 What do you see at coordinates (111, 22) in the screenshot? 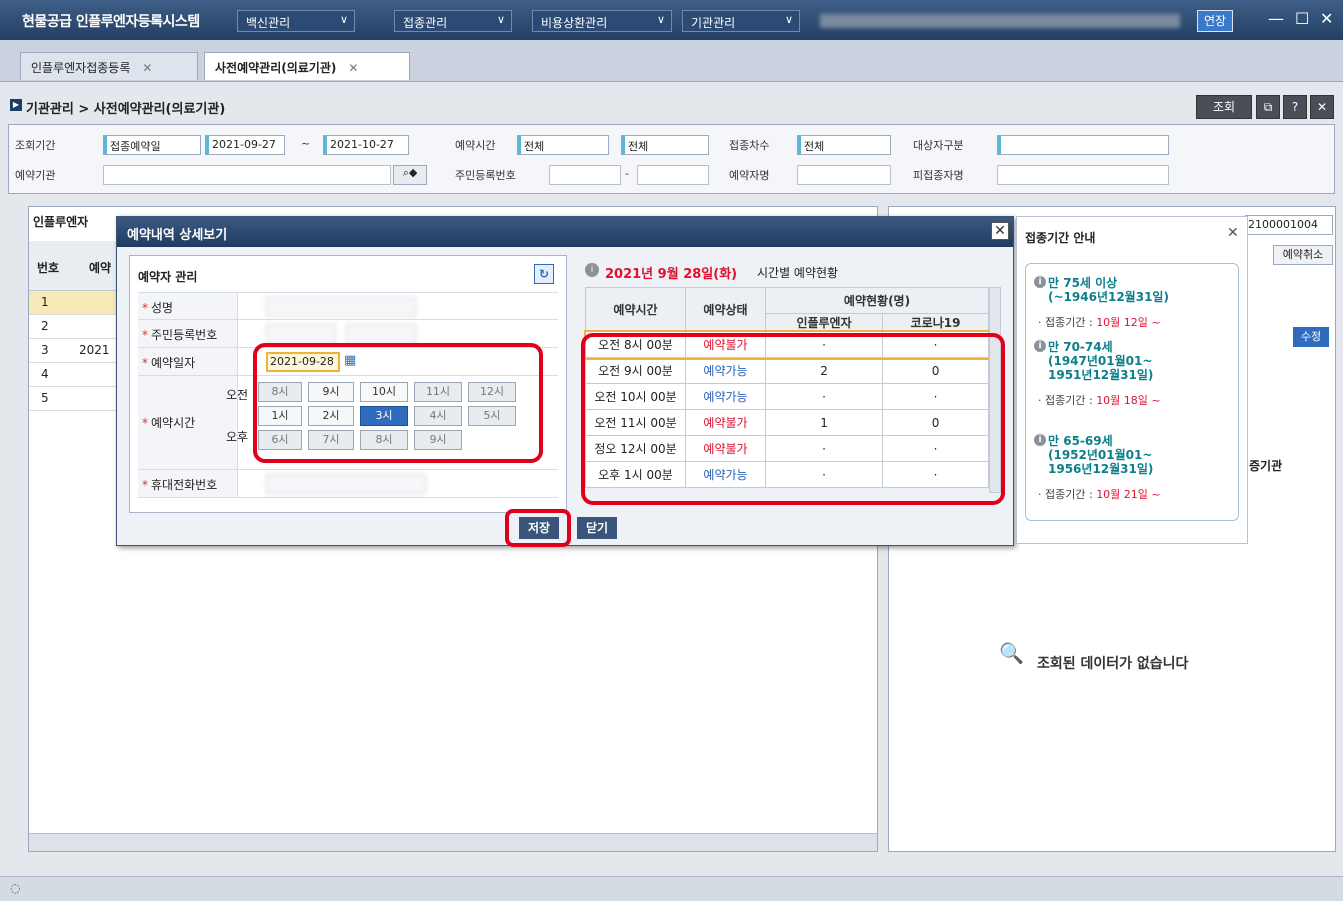
I see `app-title: 현물공급 인플루엔자등록시스템` at bounding box center [111, 22].